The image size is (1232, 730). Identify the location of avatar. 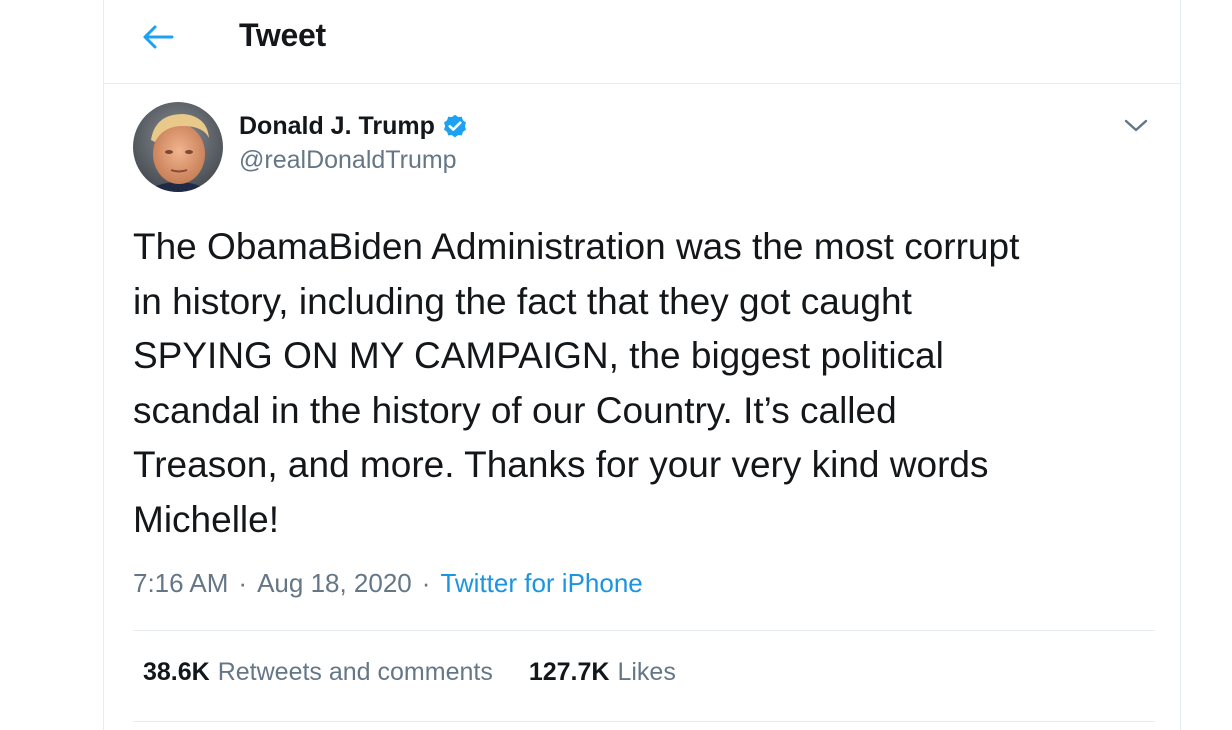
(178, 147).